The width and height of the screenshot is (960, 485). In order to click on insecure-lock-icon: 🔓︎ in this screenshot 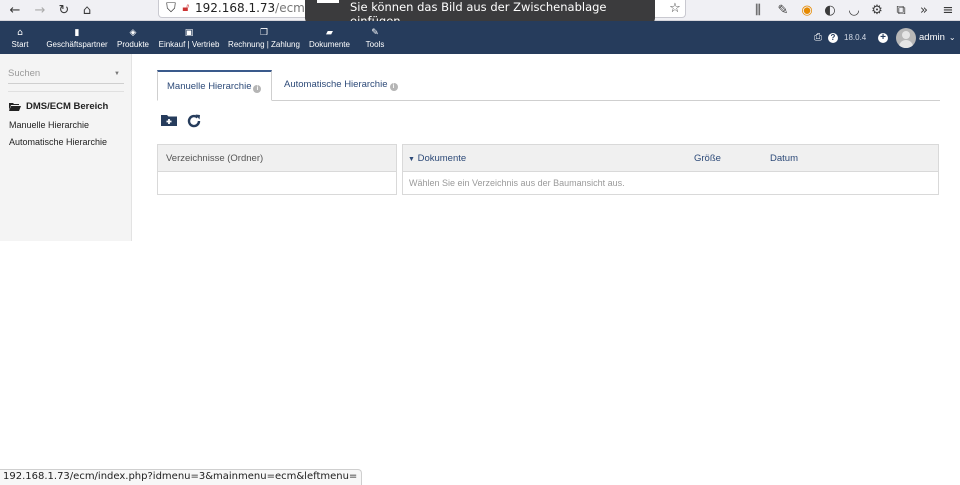, I will do `click(186, 7)`.